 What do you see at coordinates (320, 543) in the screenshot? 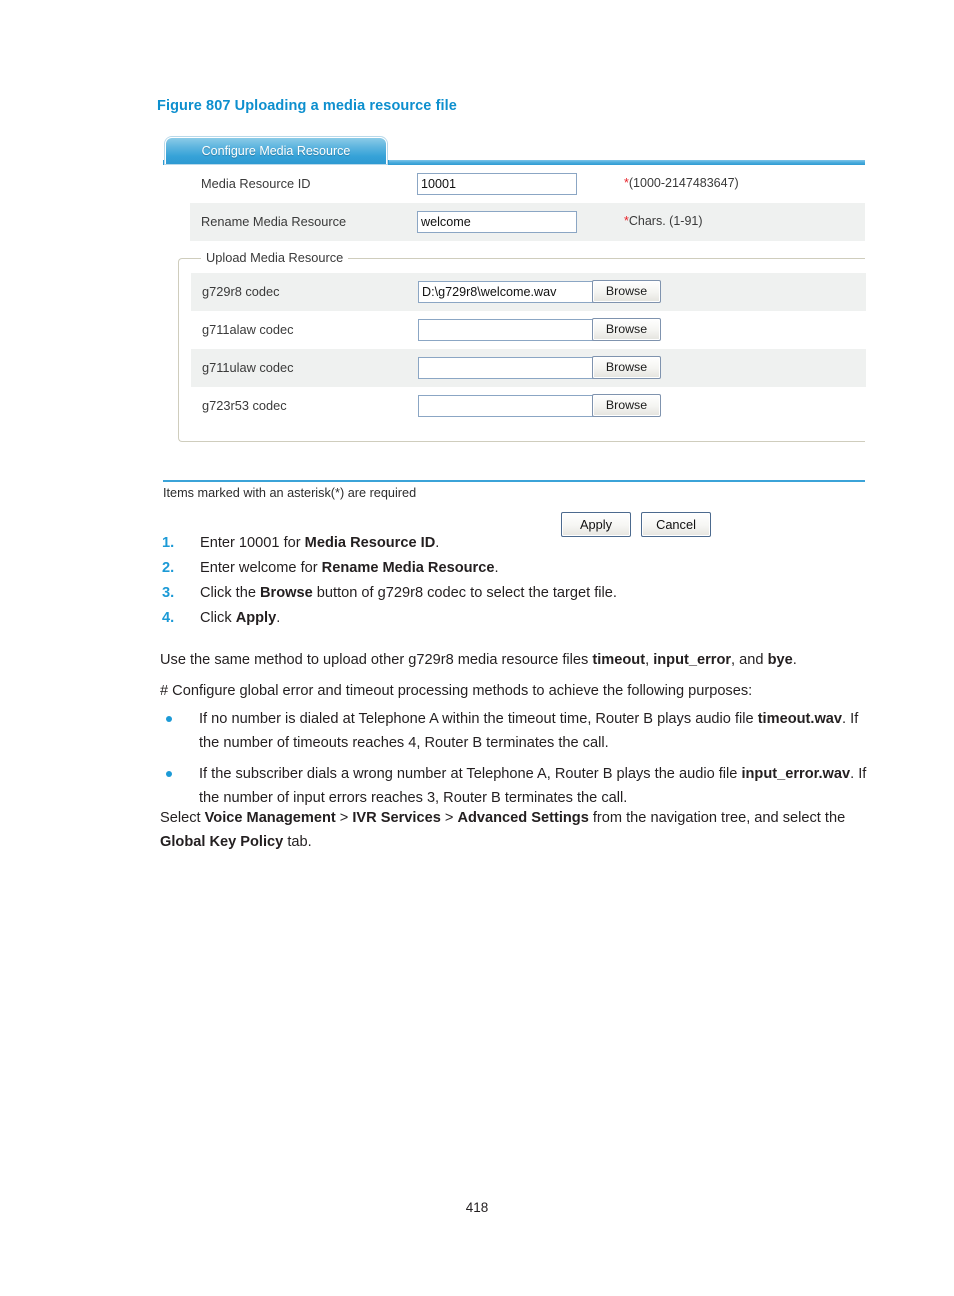
I see `step-text: Enter 10001 for Media Resource ID.` at bounding box center [320, 543].